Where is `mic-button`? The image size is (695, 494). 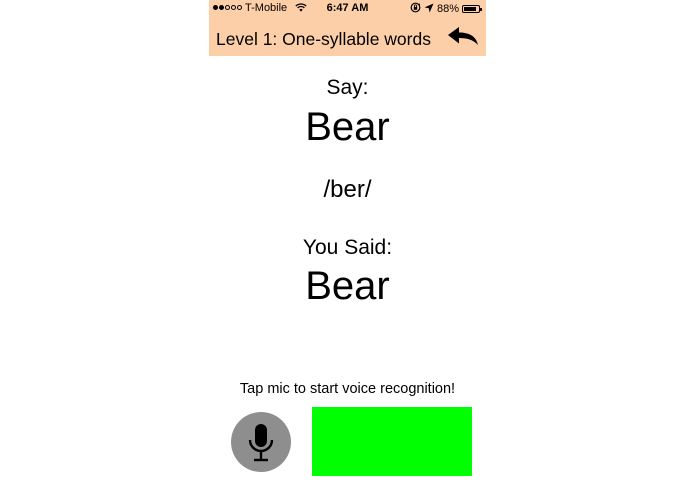 mic-button is located at coordinates (261, 442).